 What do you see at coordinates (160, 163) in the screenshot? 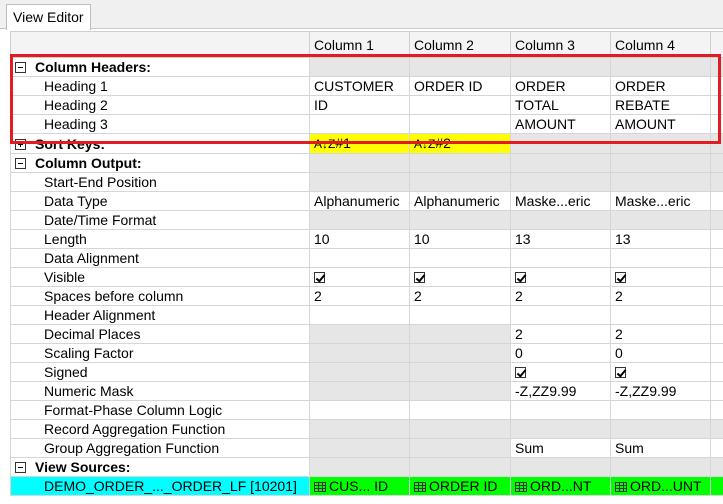
I see `group-column-output: Column Output:` at bounding box center [160, 163].